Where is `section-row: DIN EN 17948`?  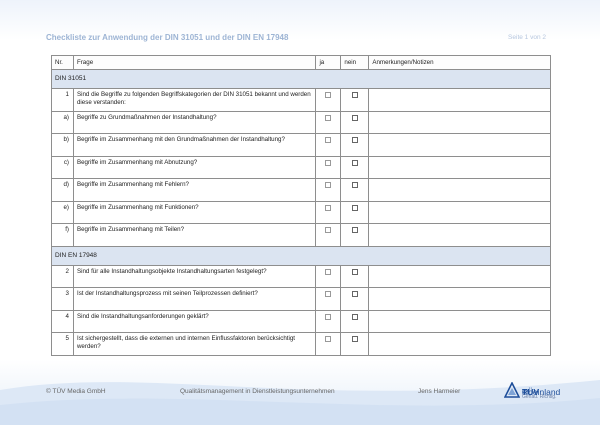 section-row: DIN EN 17948 is located at coordinates (301, 255).